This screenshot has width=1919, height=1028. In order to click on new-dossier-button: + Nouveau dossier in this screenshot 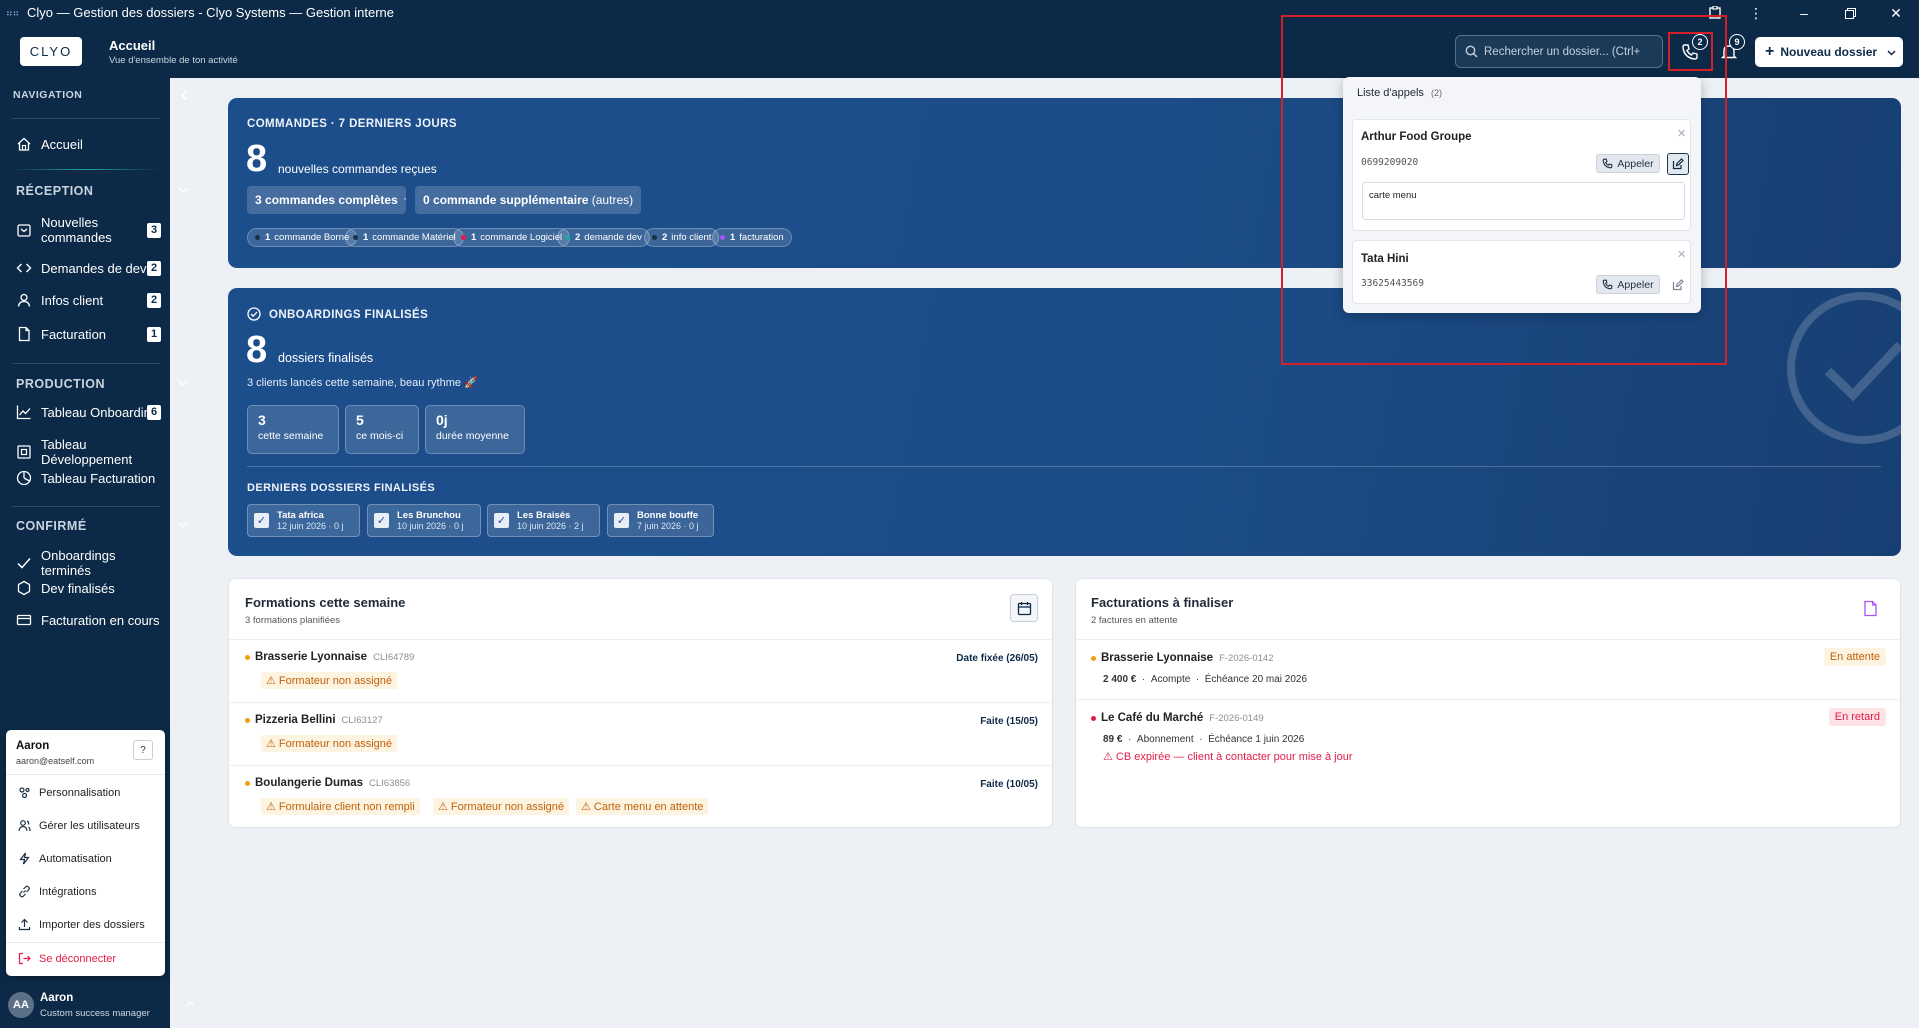, I will do `click(1829, 52)`.